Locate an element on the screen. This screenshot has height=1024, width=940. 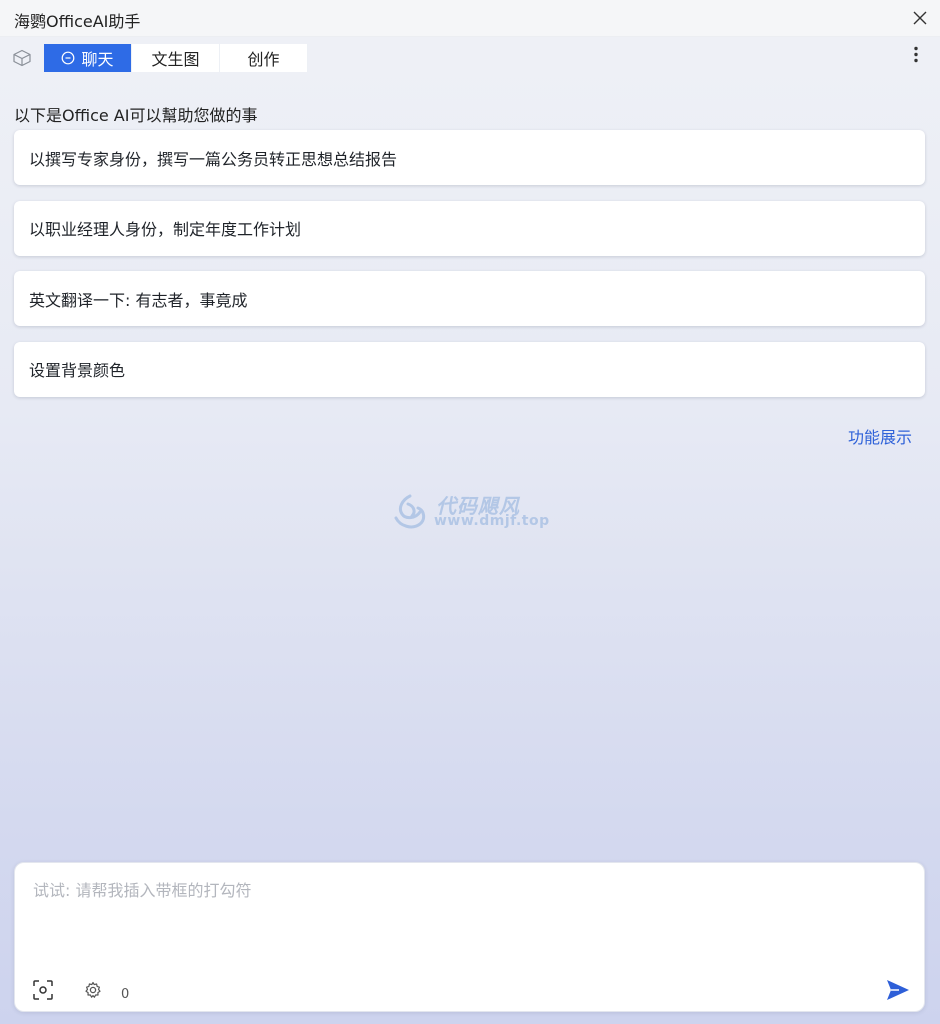
feature-demo-link: 功能展示 is located at coordinates (880, 436).